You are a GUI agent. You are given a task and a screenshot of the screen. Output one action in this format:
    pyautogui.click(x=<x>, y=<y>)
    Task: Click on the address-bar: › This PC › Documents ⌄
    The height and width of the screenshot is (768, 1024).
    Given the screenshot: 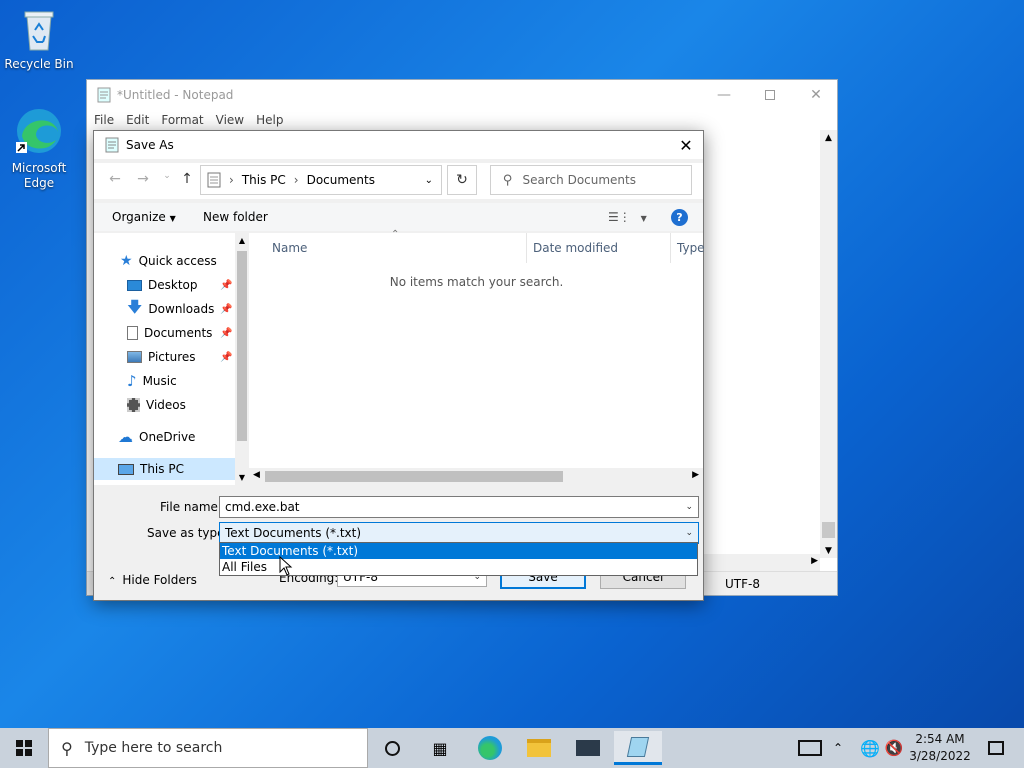 What is the action you would take?
    pyautogui.click(x=321, y=180)
    